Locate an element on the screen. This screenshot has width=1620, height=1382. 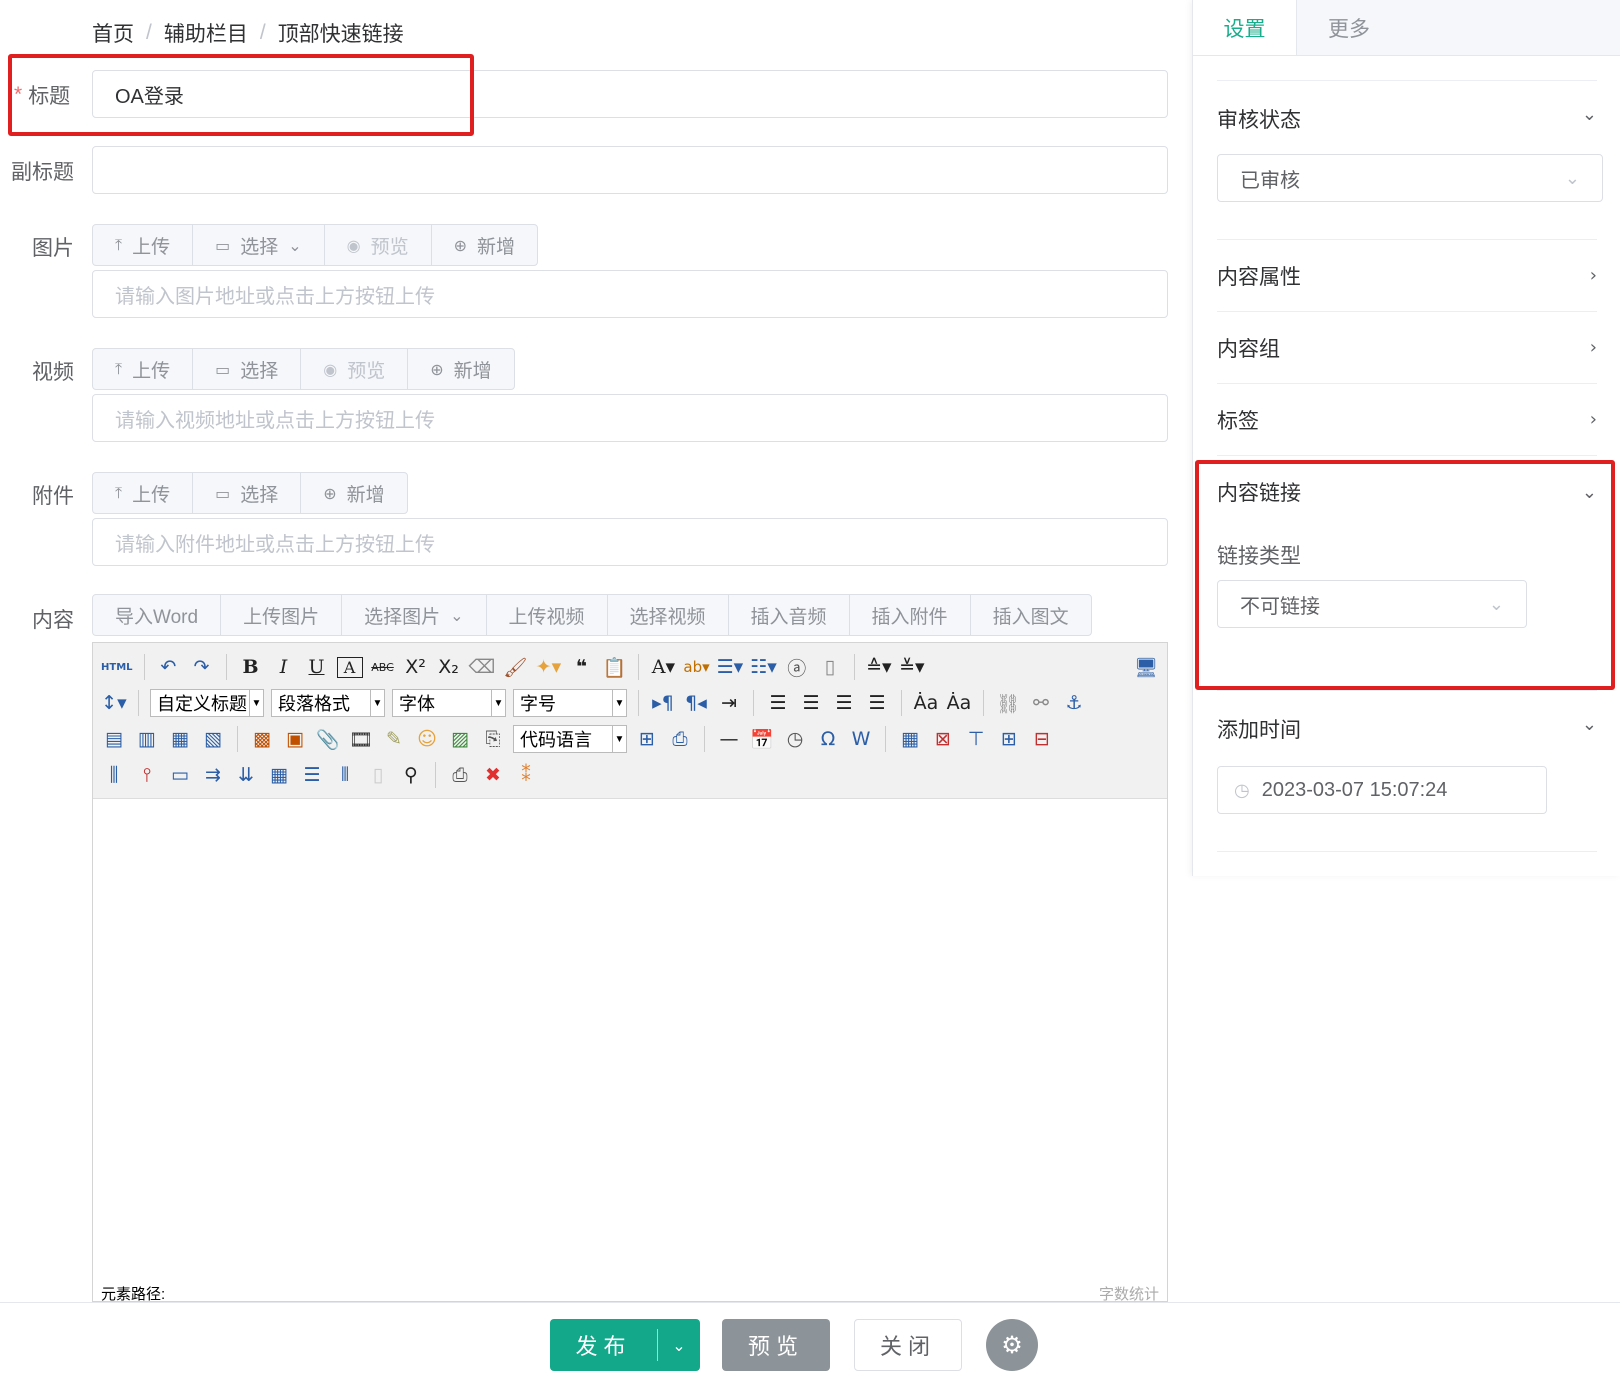
link-icon: ⛓ is located at coordinates (1008, 703).